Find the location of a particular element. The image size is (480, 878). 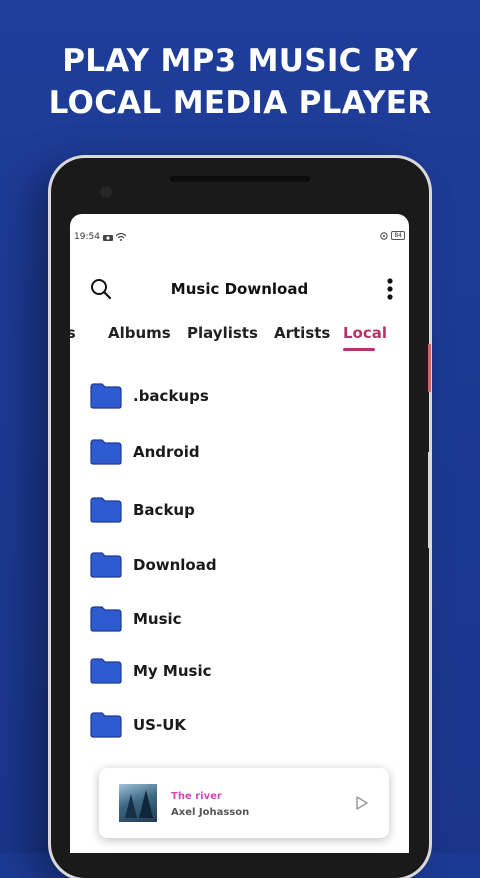

tab-playlists: Playlists is located at coordinates (222, 333).